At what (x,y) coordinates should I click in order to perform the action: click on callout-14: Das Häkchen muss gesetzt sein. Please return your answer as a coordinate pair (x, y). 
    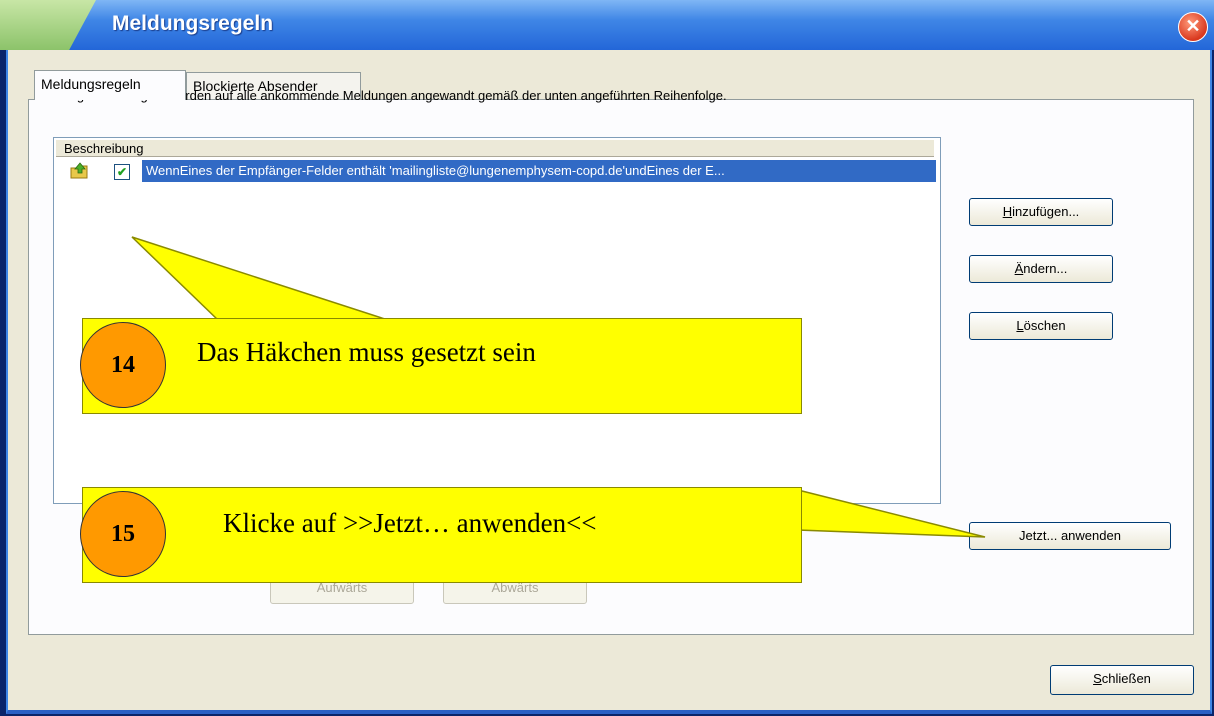
    Looking at the image, I should click on (442, 366).